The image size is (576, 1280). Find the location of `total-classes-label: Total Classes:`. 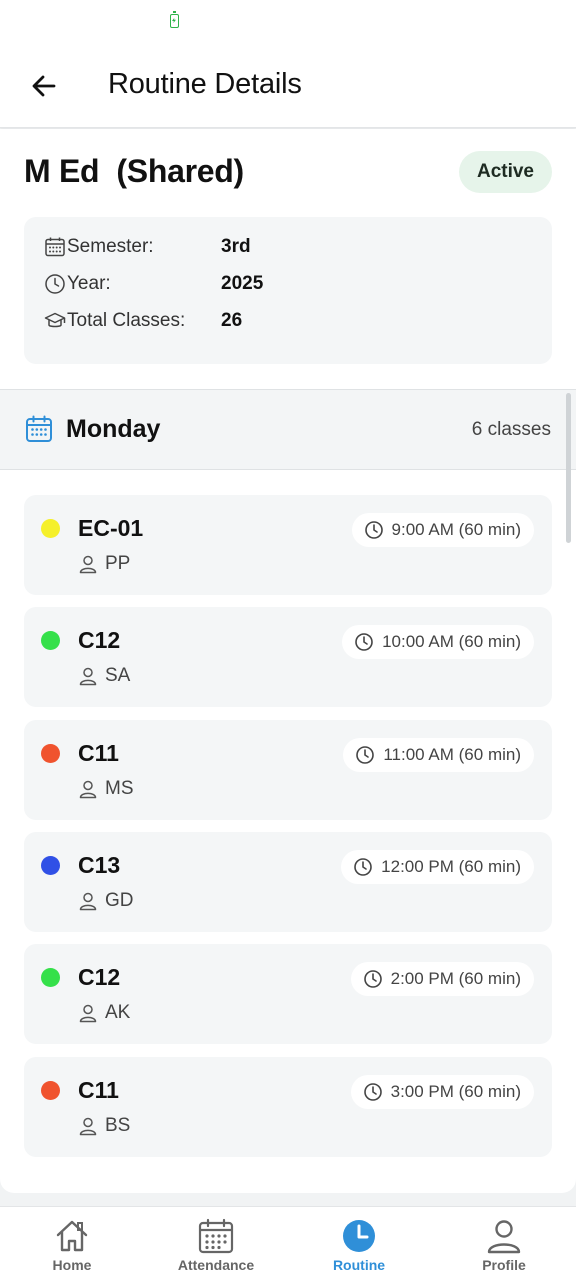

total-classes-label: Total Classes: is located at coordinates (126, 320).